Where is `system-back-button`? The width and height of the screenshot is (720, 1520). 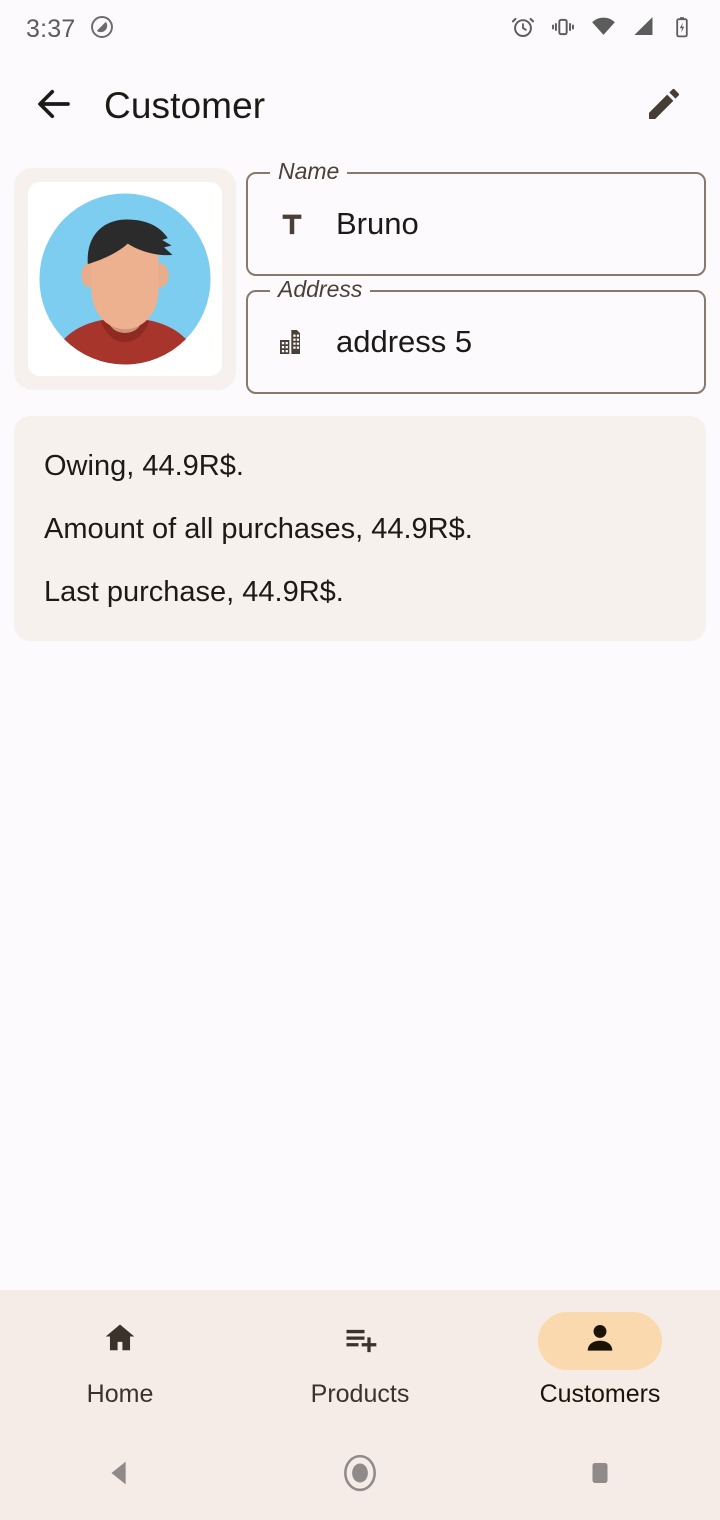
system-back-button is located at coordinates (120, 1475).